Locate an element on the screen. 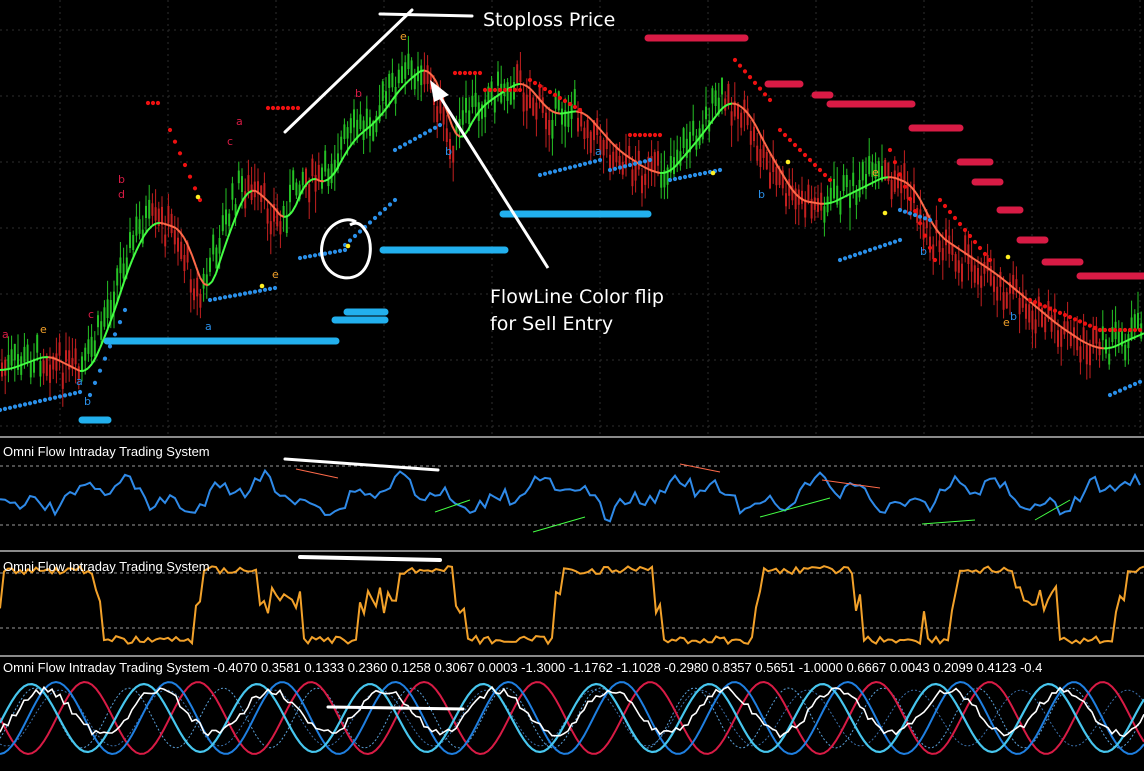 The image size is (1144, 771). signal-dot is located at coordinates (788, 162).